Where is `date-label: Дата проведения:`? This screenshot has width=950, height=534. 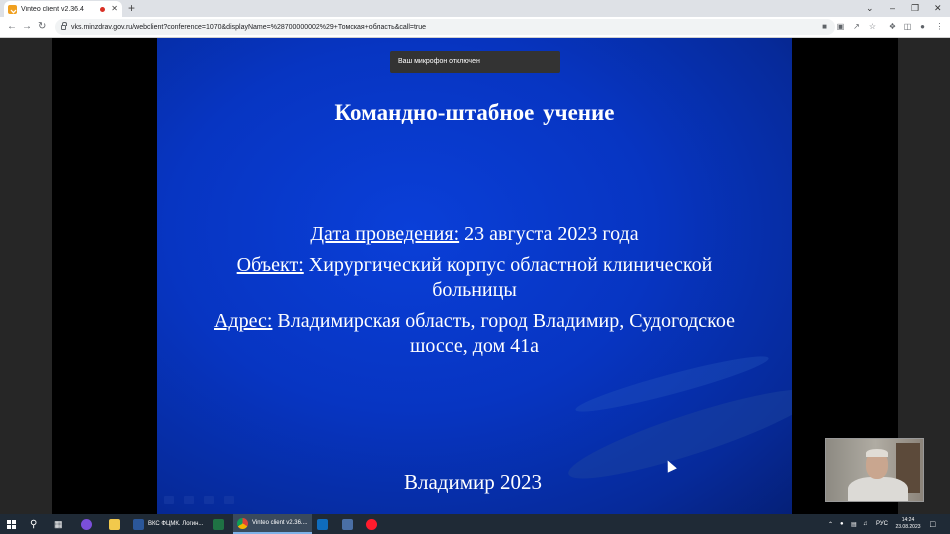
date-label: Дата проведения: is located at coordinates (385, 234).